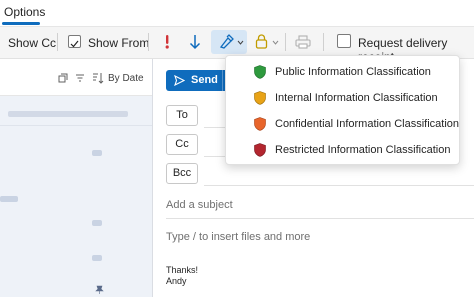 Image resolution: width=474 pixels, height=297 pixels. What do you see at coordinates (99, 289) in the screenshot?
I see `pin-icon` at bounding box center [99, 289].